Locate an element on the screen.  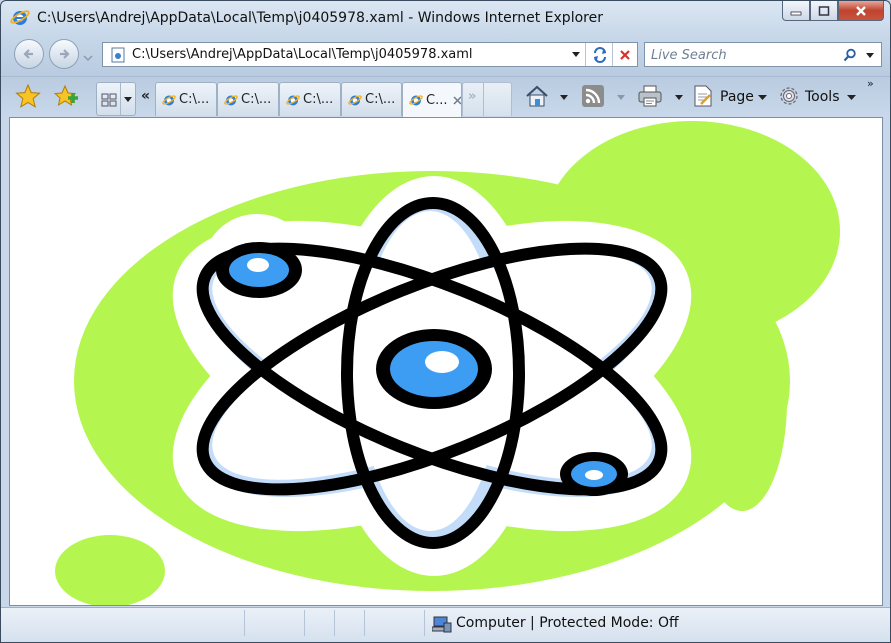
search-box: Live Search is located at coordinates (763, 54).